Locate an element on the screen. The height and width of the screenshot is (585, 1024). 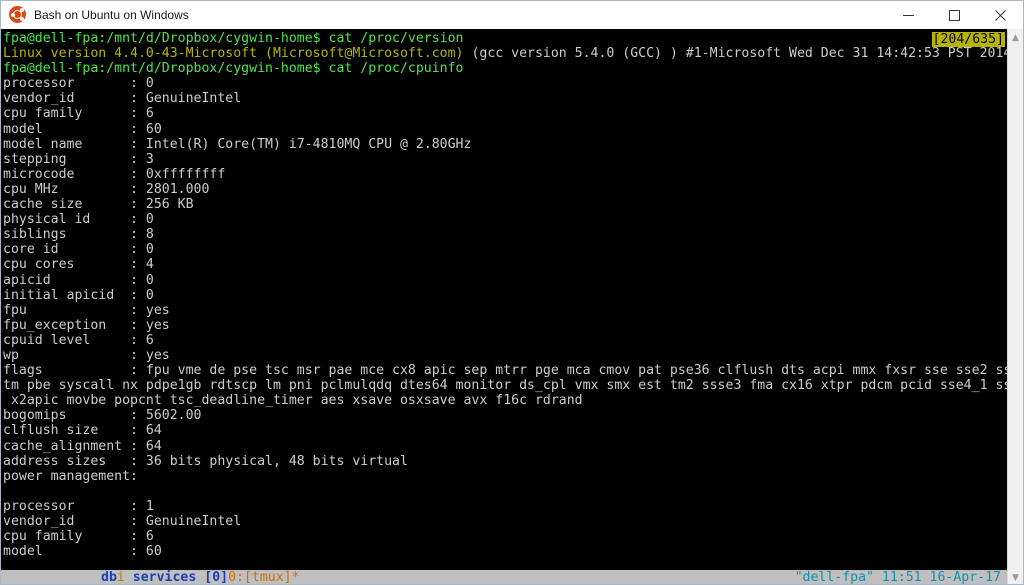
title-bar-left: Bash on Ubuntu on Windows is located at coordinates (95, 14).